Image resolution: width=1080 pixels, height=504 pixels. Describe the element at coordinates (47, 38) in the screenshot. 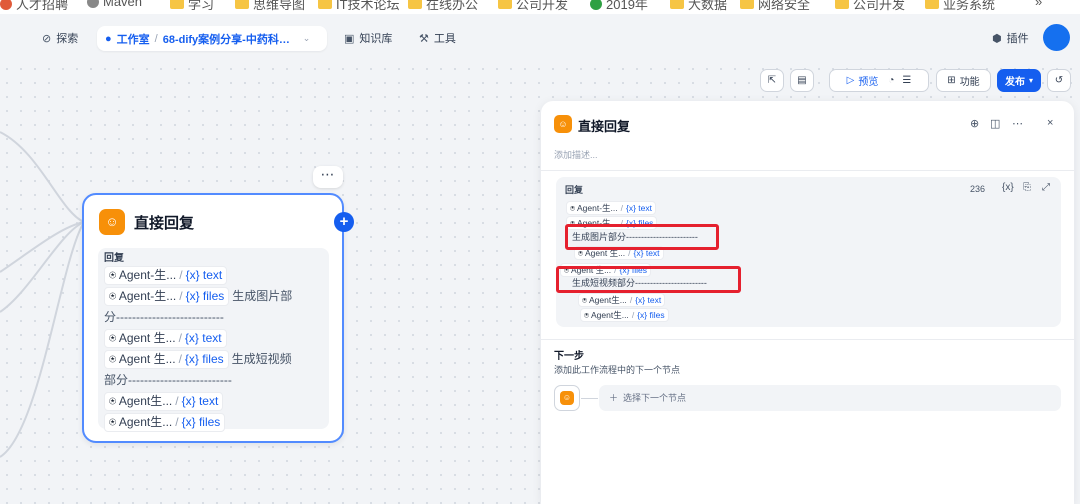

I see `compass-icon: ⊘` at that location.